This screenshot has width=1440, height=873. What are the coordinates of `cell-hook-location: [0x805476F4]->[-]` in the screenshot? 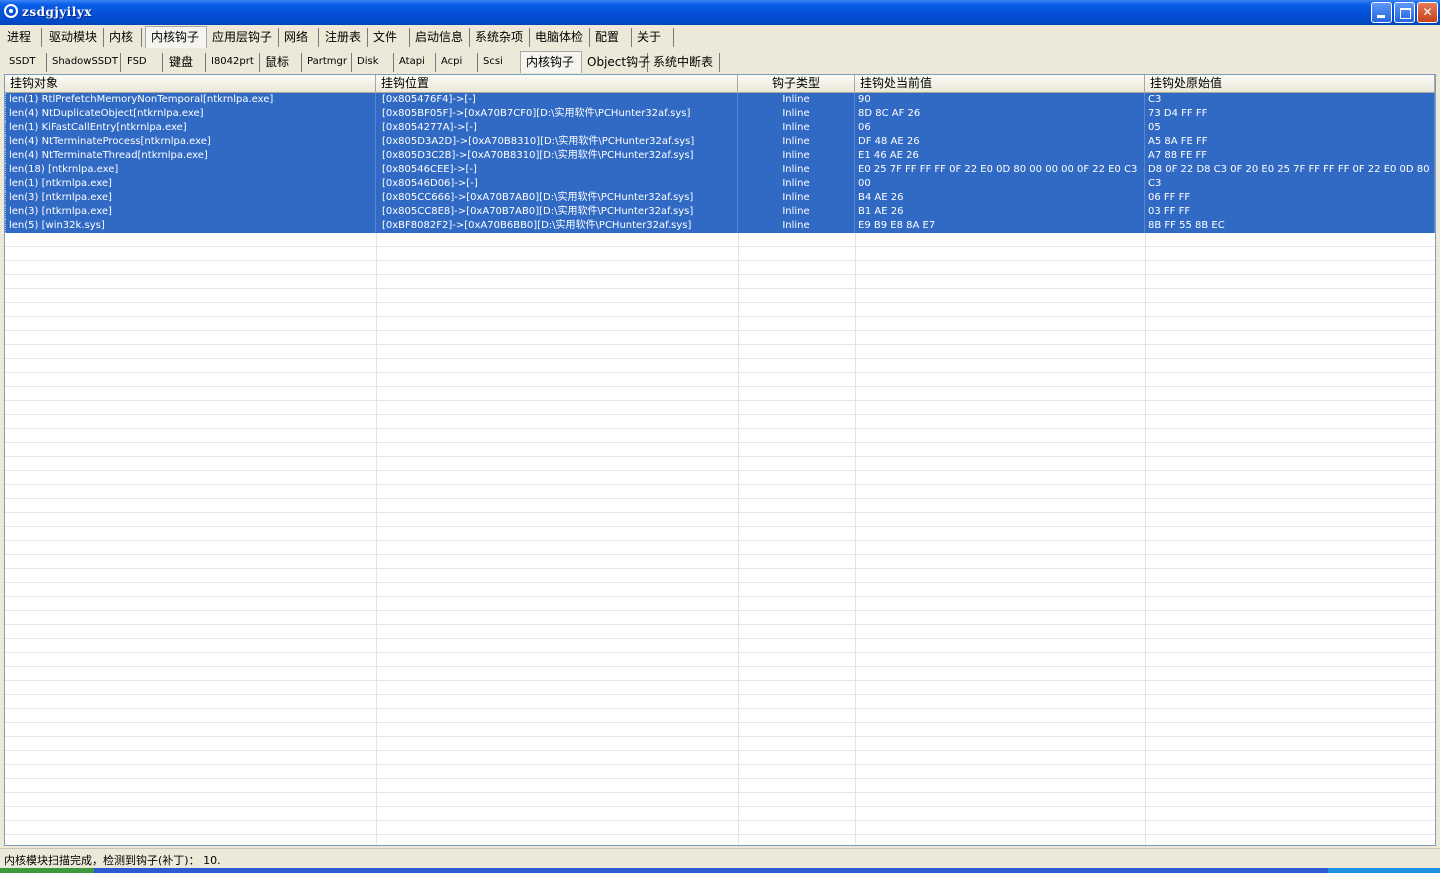 It's located at (558, 100).